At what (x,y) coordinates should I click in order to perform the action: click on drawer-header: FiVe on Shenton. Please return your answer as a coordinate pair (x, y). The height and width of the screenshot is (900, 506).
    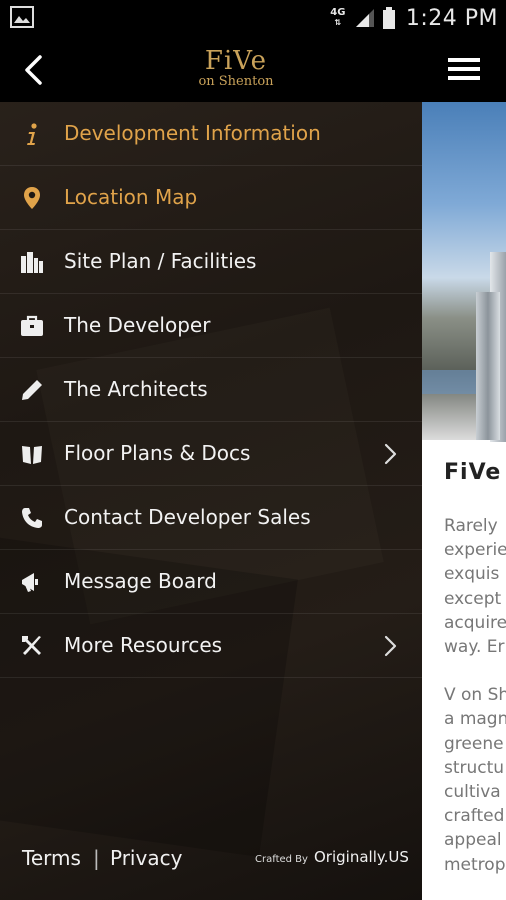
    Looking at the image, I should click on (211, 69).